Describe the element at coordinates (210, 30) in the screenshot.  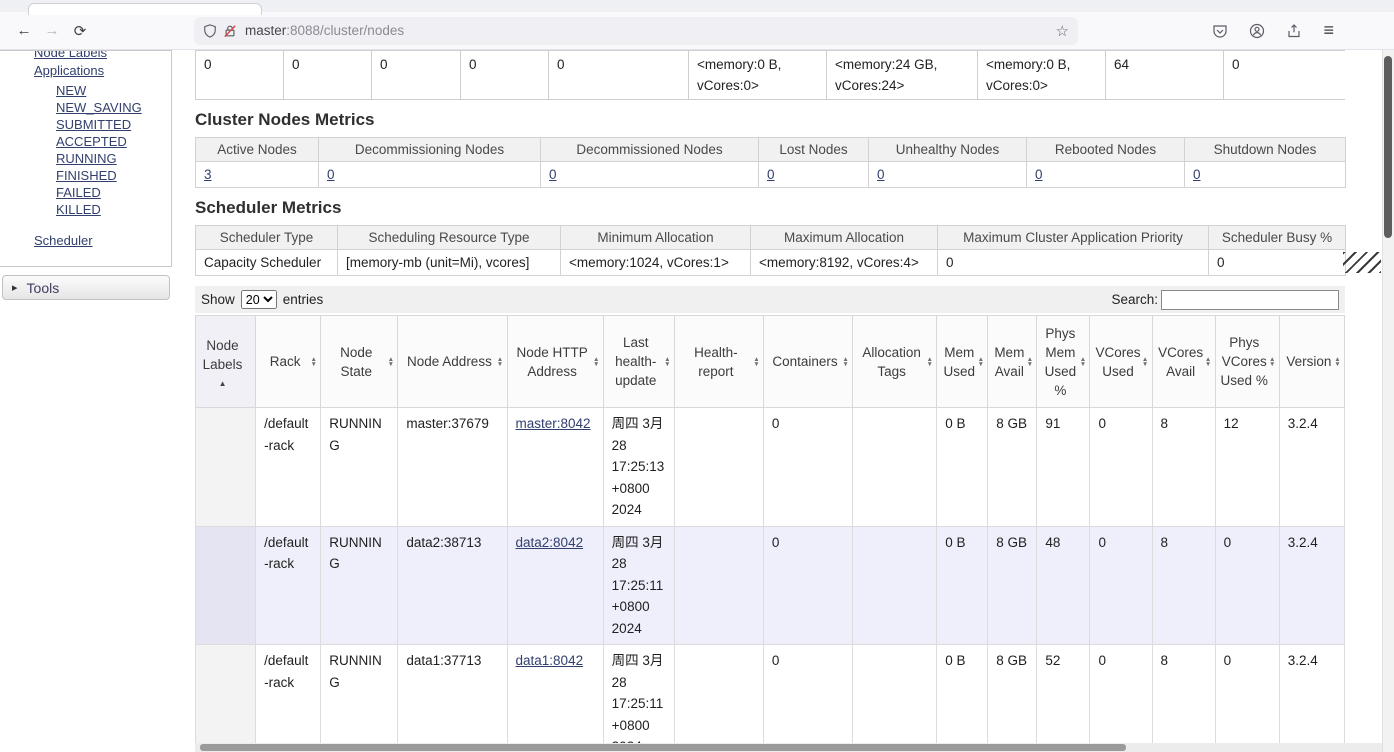
I see `shield-icon` at that location.